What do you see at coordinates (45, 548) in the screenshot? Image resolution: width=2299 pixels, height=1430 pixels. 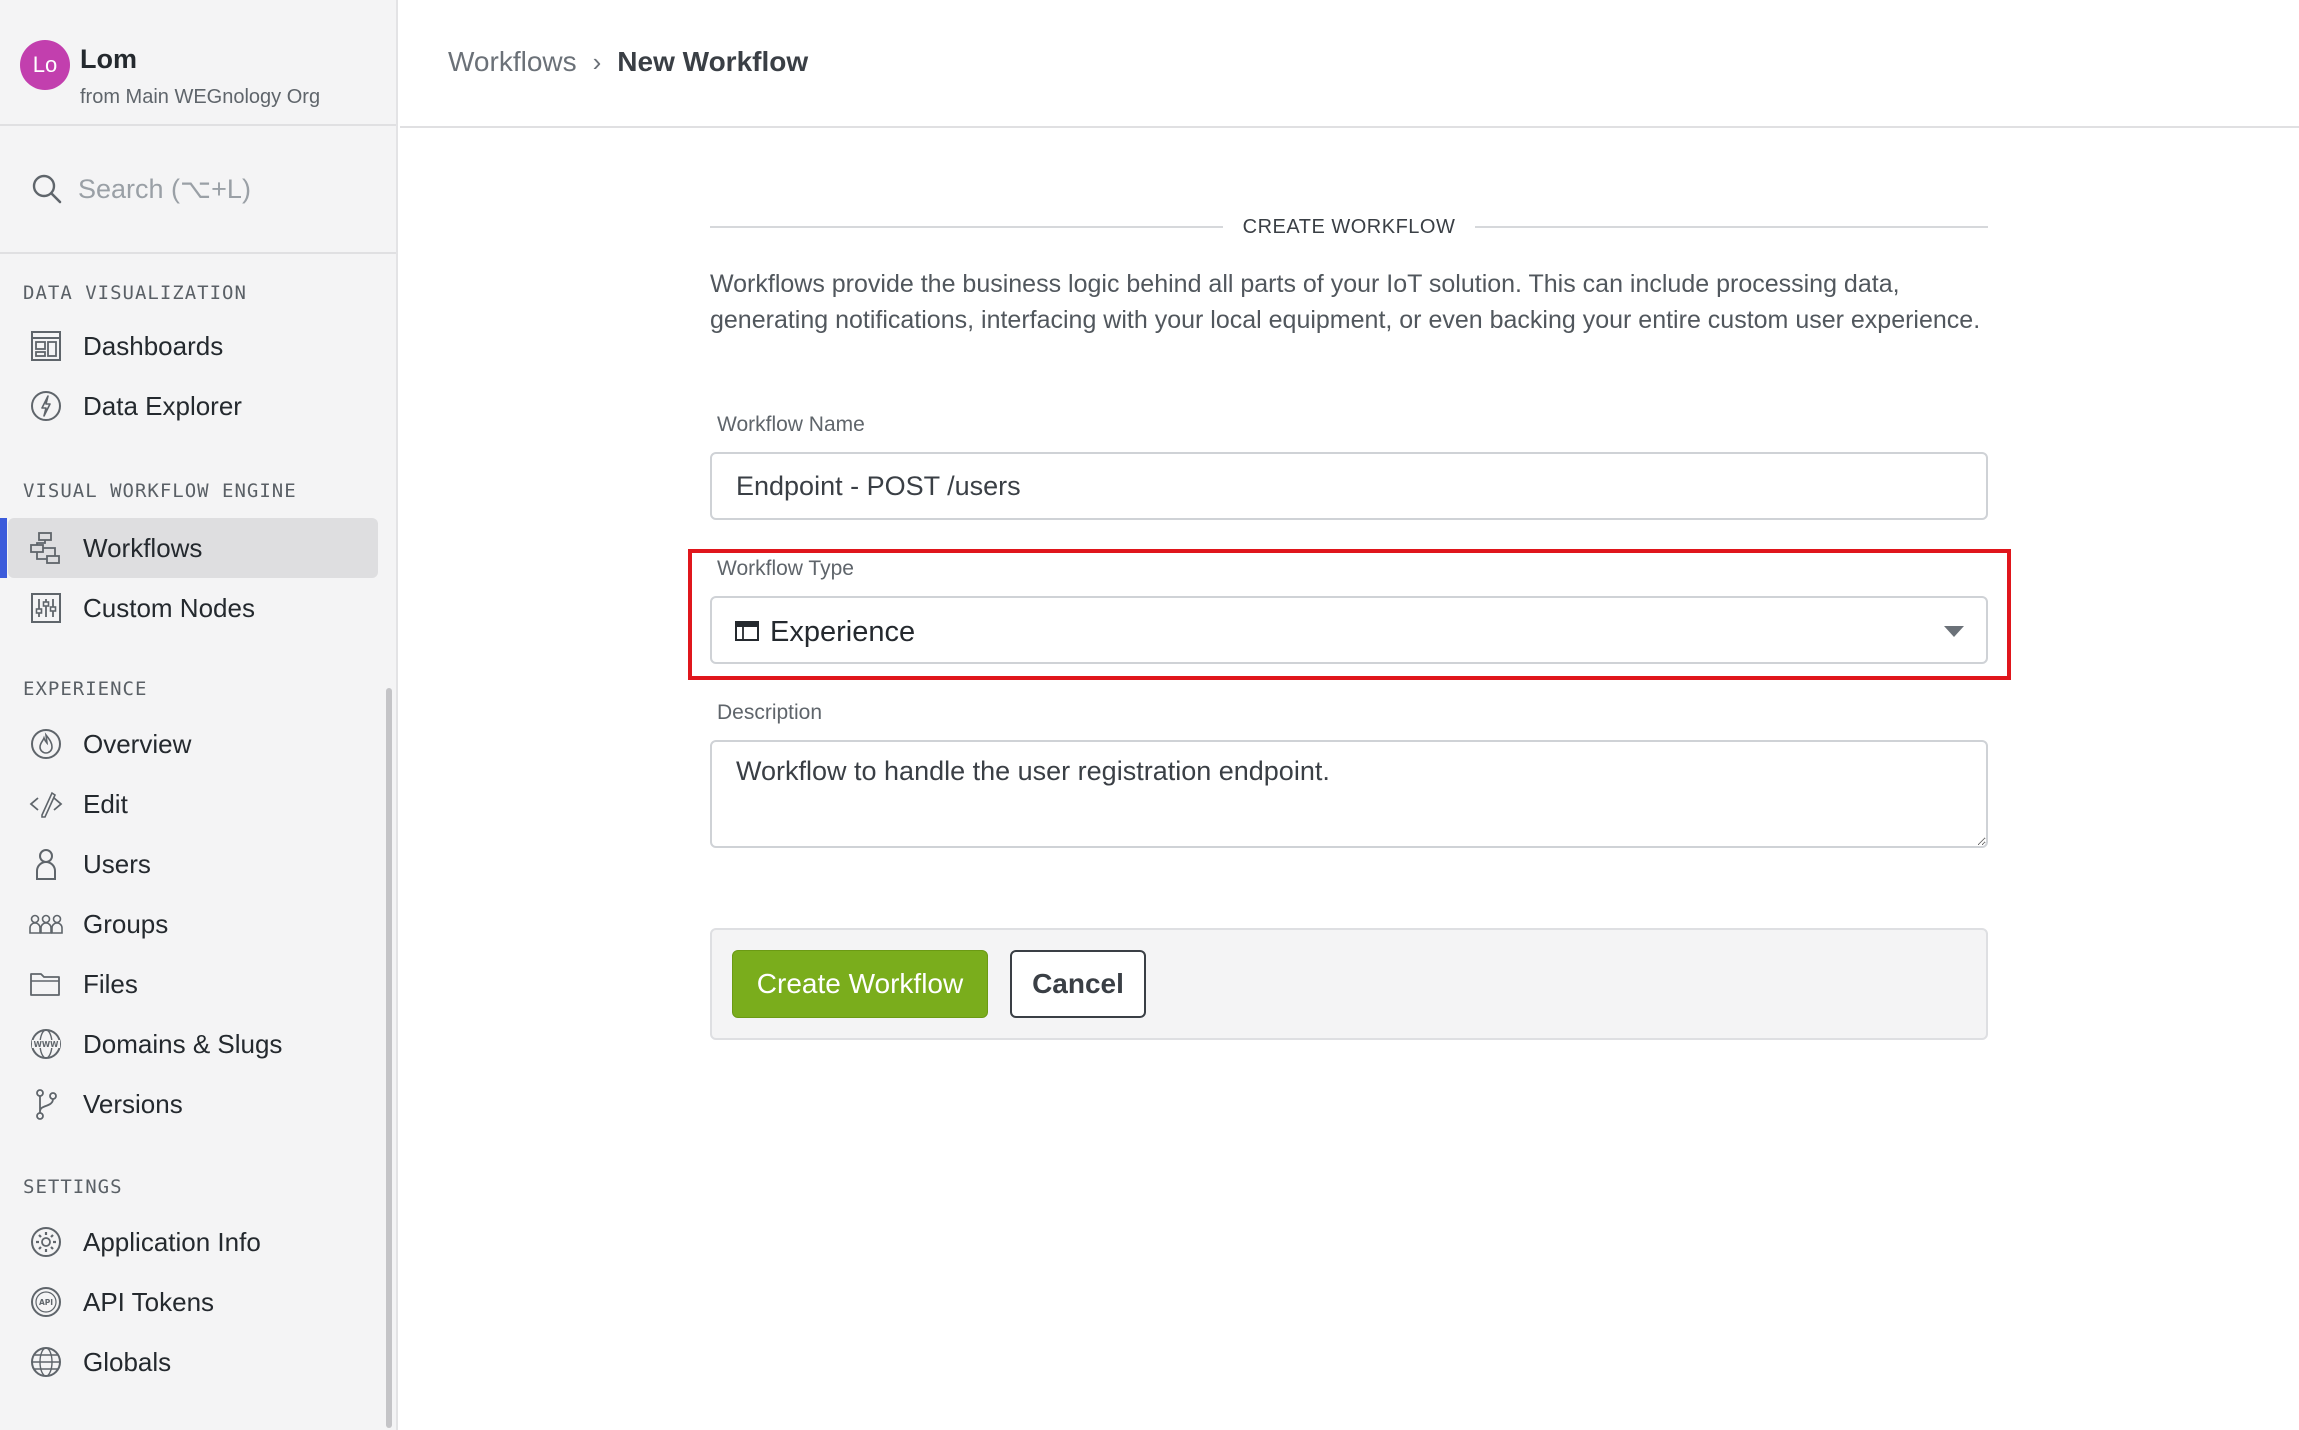 I see `workflow-icon` at bounding box center [45, 548].